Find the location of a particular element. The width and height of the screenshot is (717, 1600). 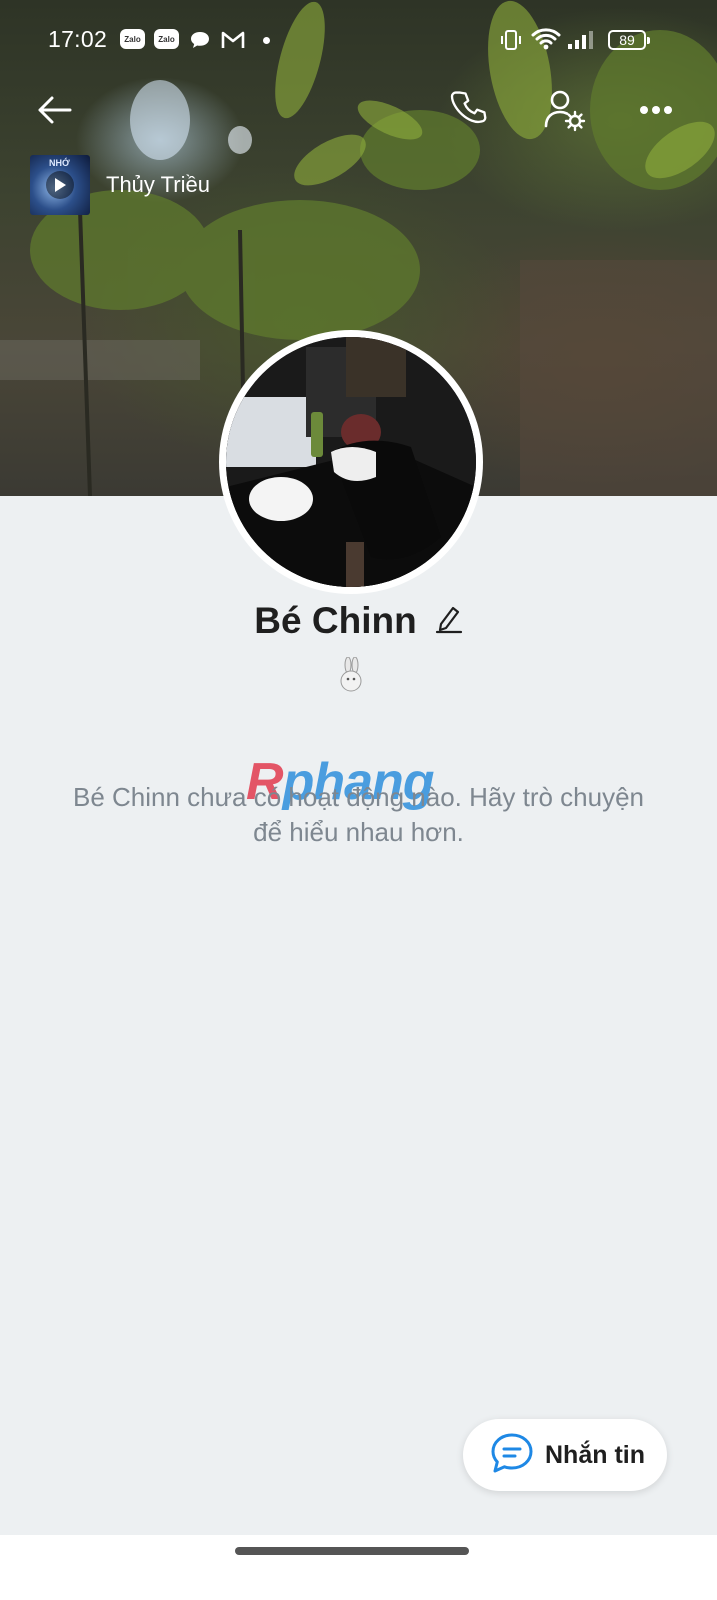

edit-name-icon is located at coordinates (449, 621).